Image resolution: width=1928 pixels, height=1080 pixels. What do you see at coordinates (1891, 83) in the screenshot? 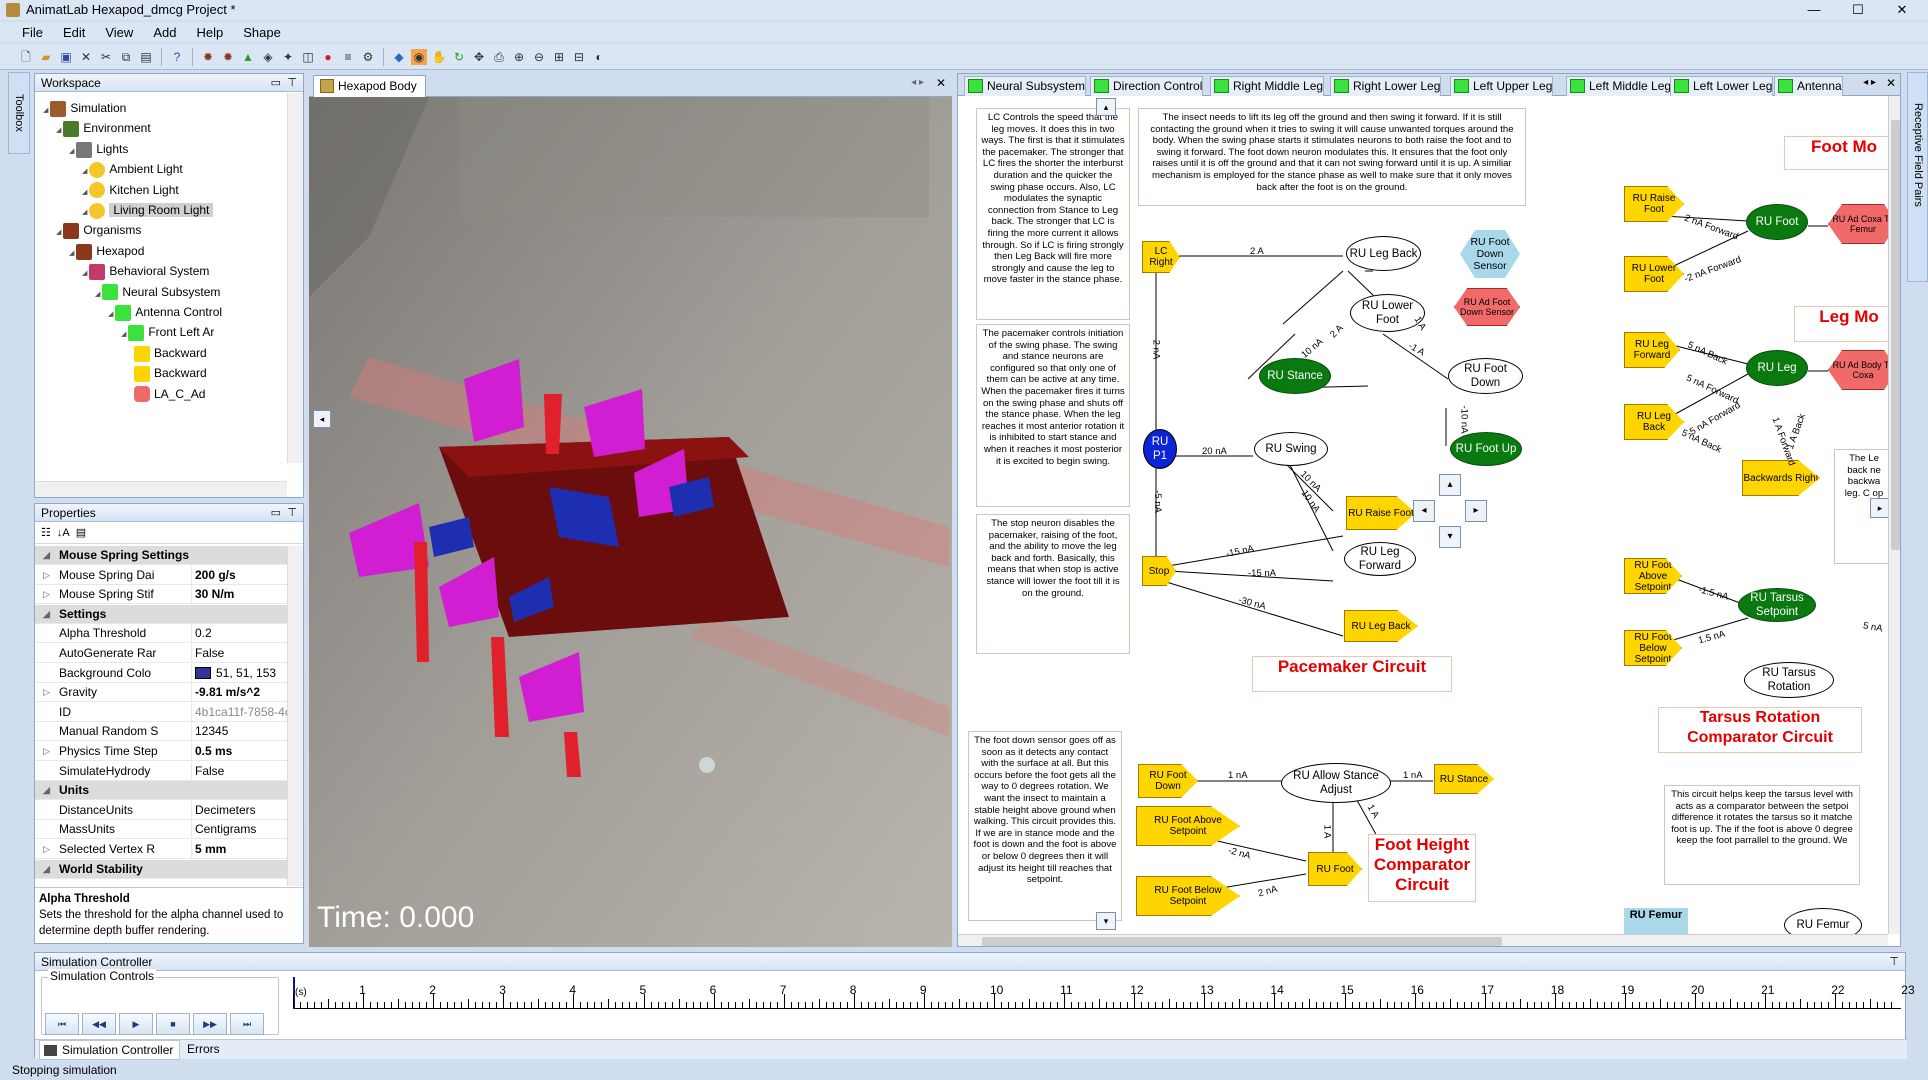
I see `close-tab-icon: ✕` at bounding box center [1891, 83].